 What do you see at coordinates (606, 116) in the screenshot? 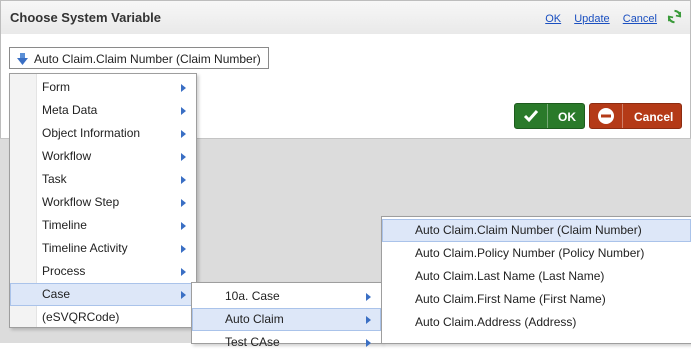
I see `minus-circle-icon` at bounding box center [606, 116].